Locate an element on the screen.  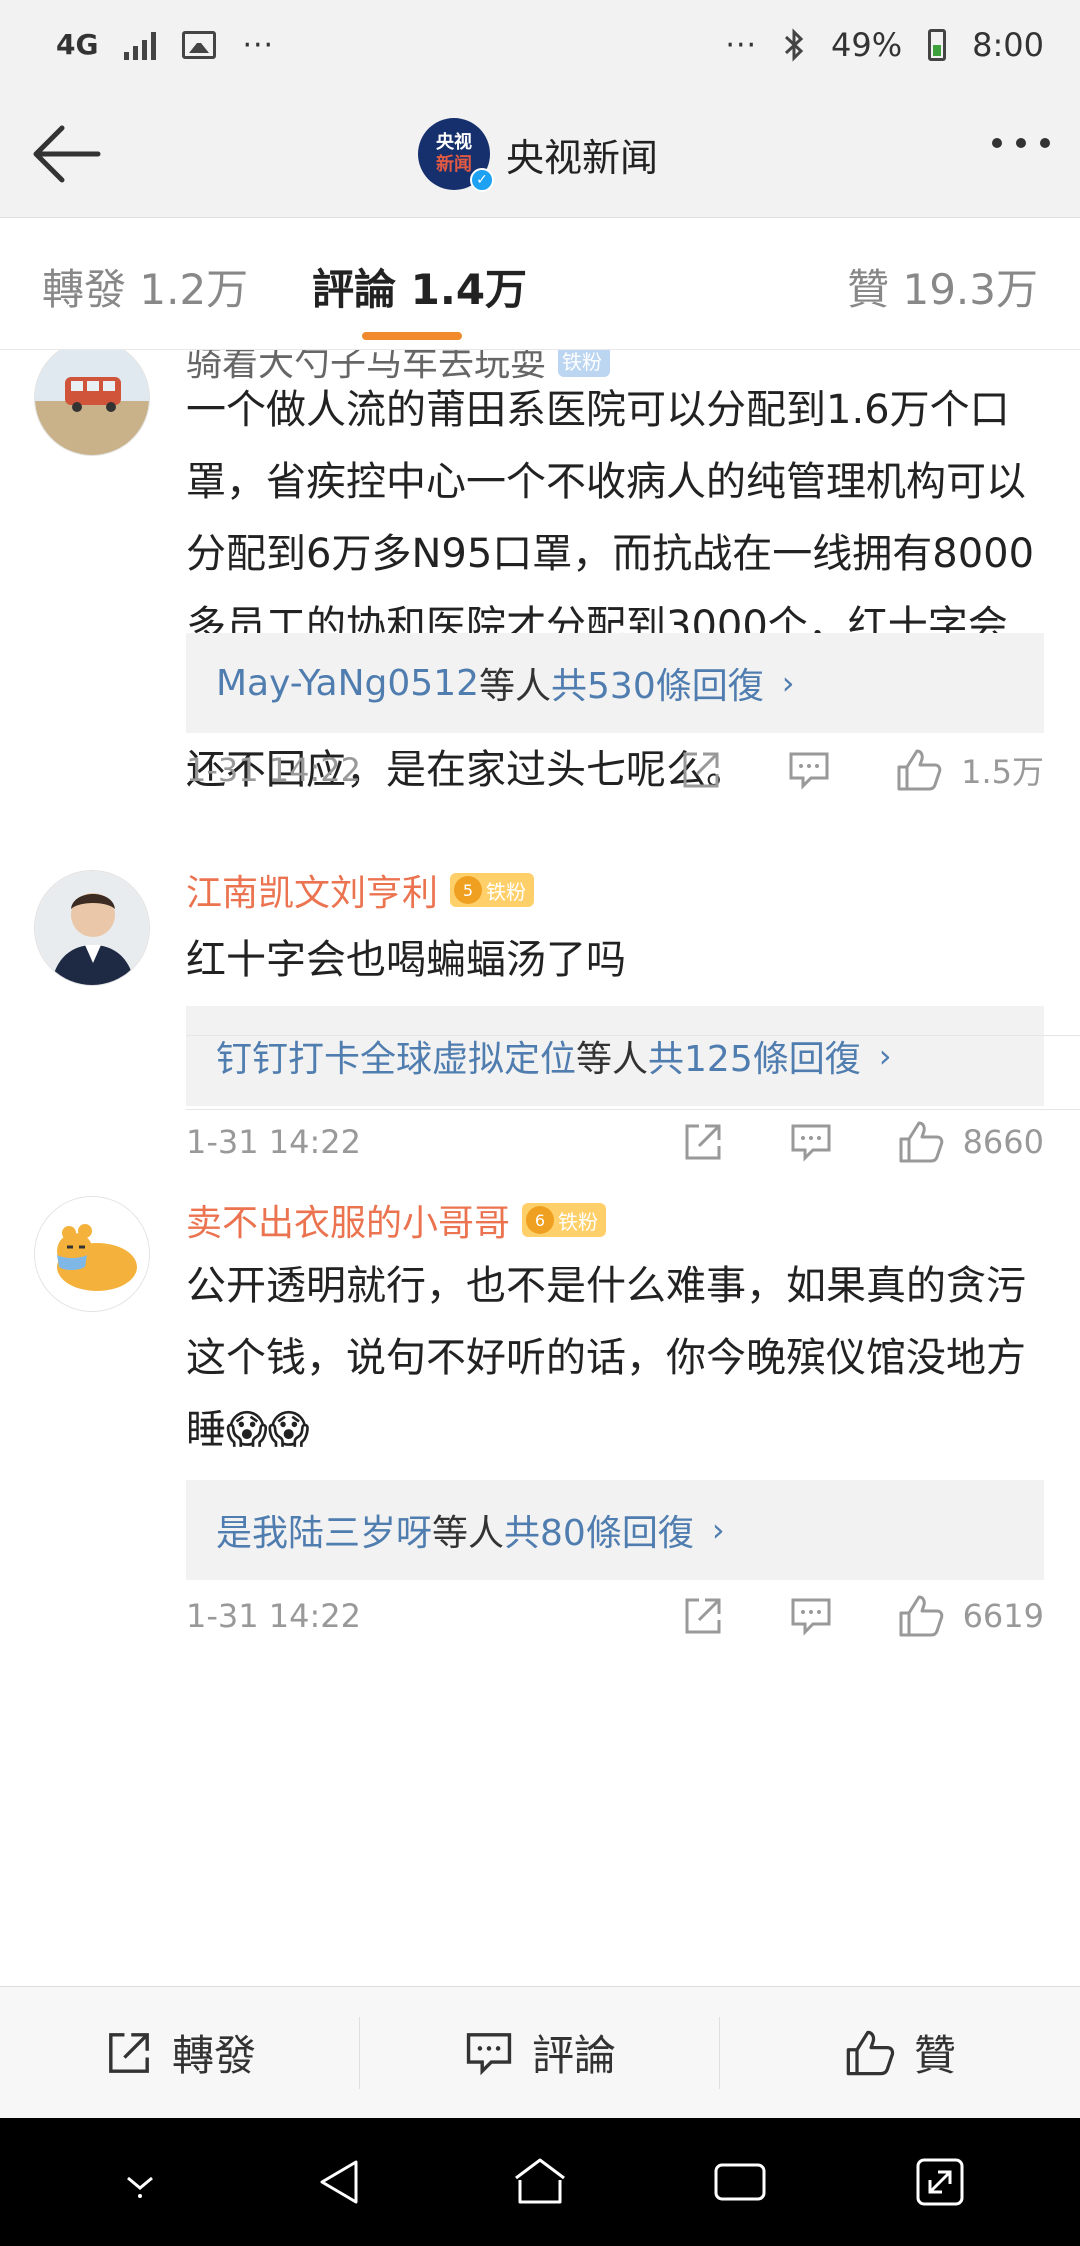
replies-preview: May-YaNg0512 等人 共530條回復 › is located at coordinates (615, 683).